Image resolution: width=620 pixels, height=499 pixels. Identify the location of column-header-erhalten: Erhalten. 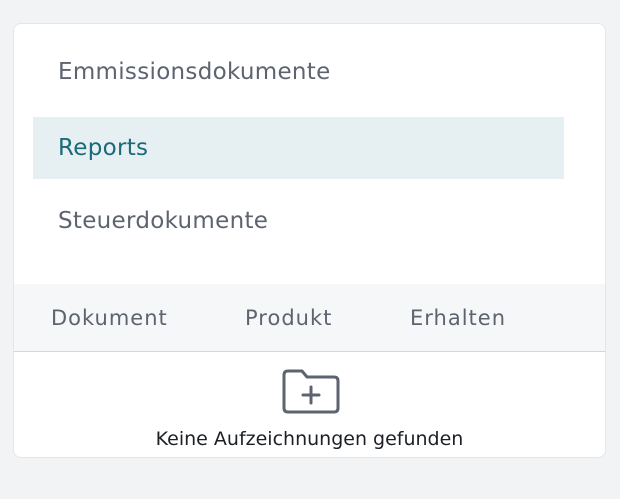
(458, 318).